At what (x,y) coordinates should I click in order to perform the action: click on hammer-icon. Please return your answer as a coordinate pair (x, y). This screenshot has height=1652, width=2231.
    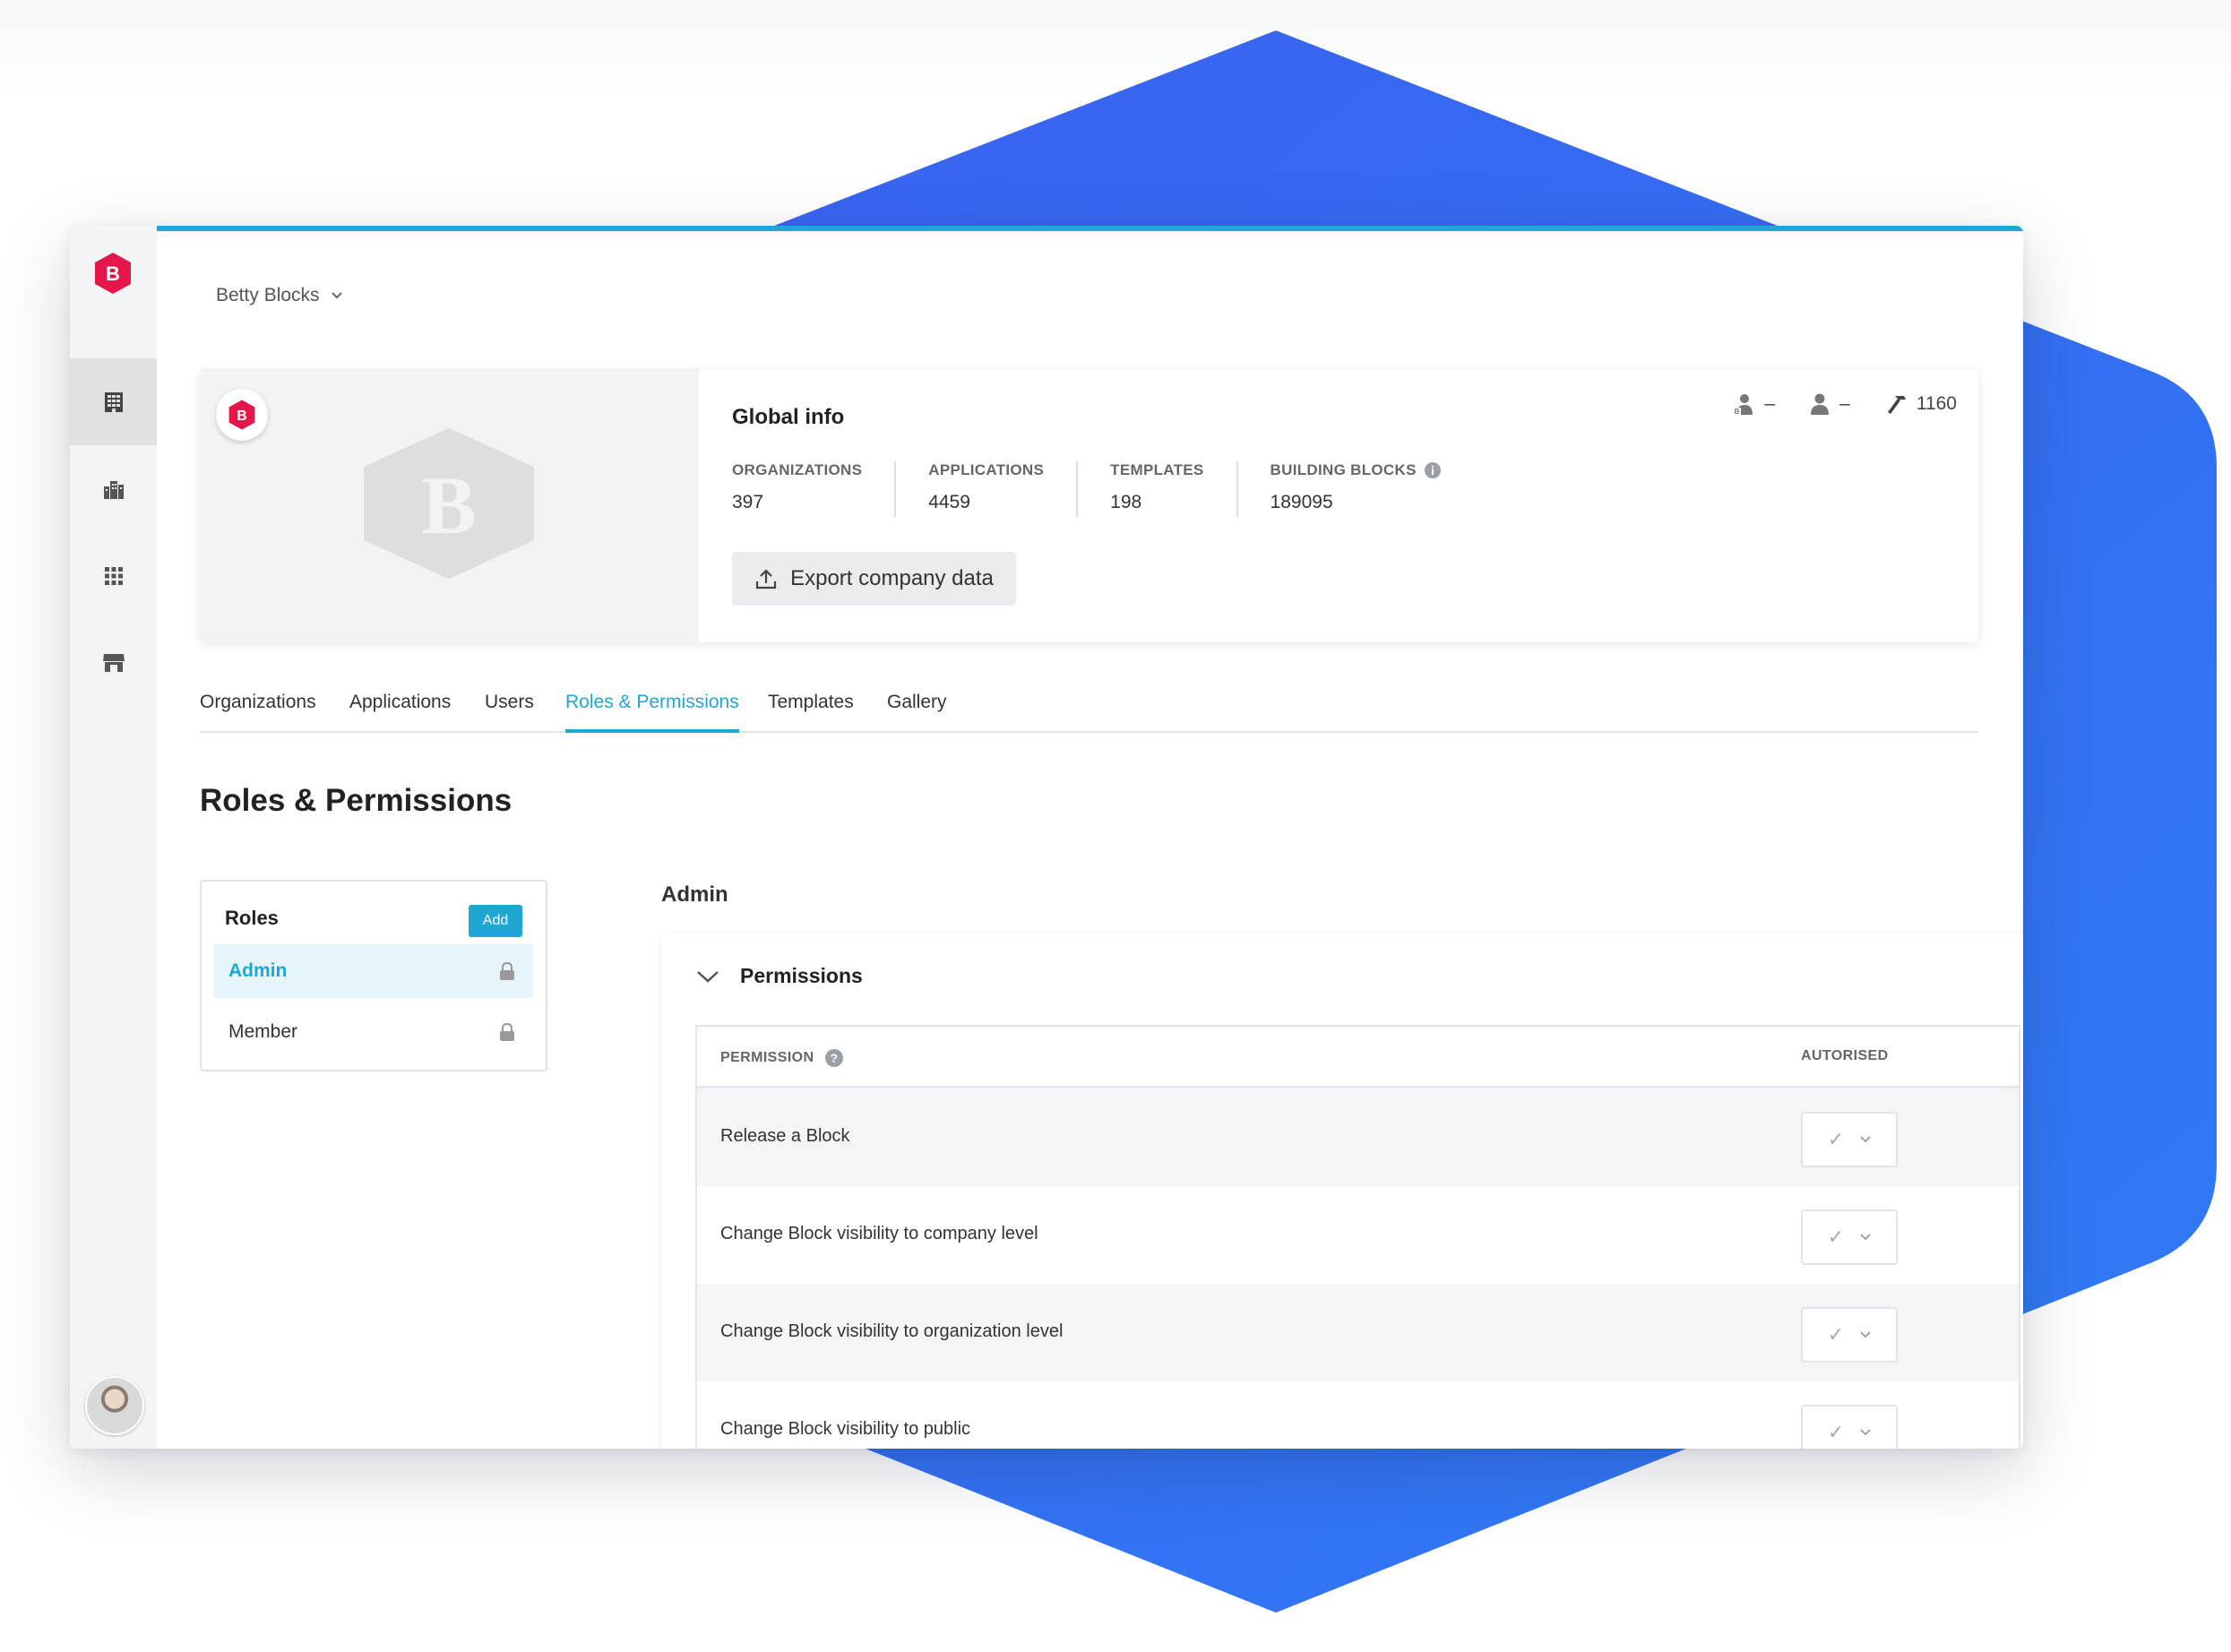
    Looking at the image, I should click on (1896, 405).